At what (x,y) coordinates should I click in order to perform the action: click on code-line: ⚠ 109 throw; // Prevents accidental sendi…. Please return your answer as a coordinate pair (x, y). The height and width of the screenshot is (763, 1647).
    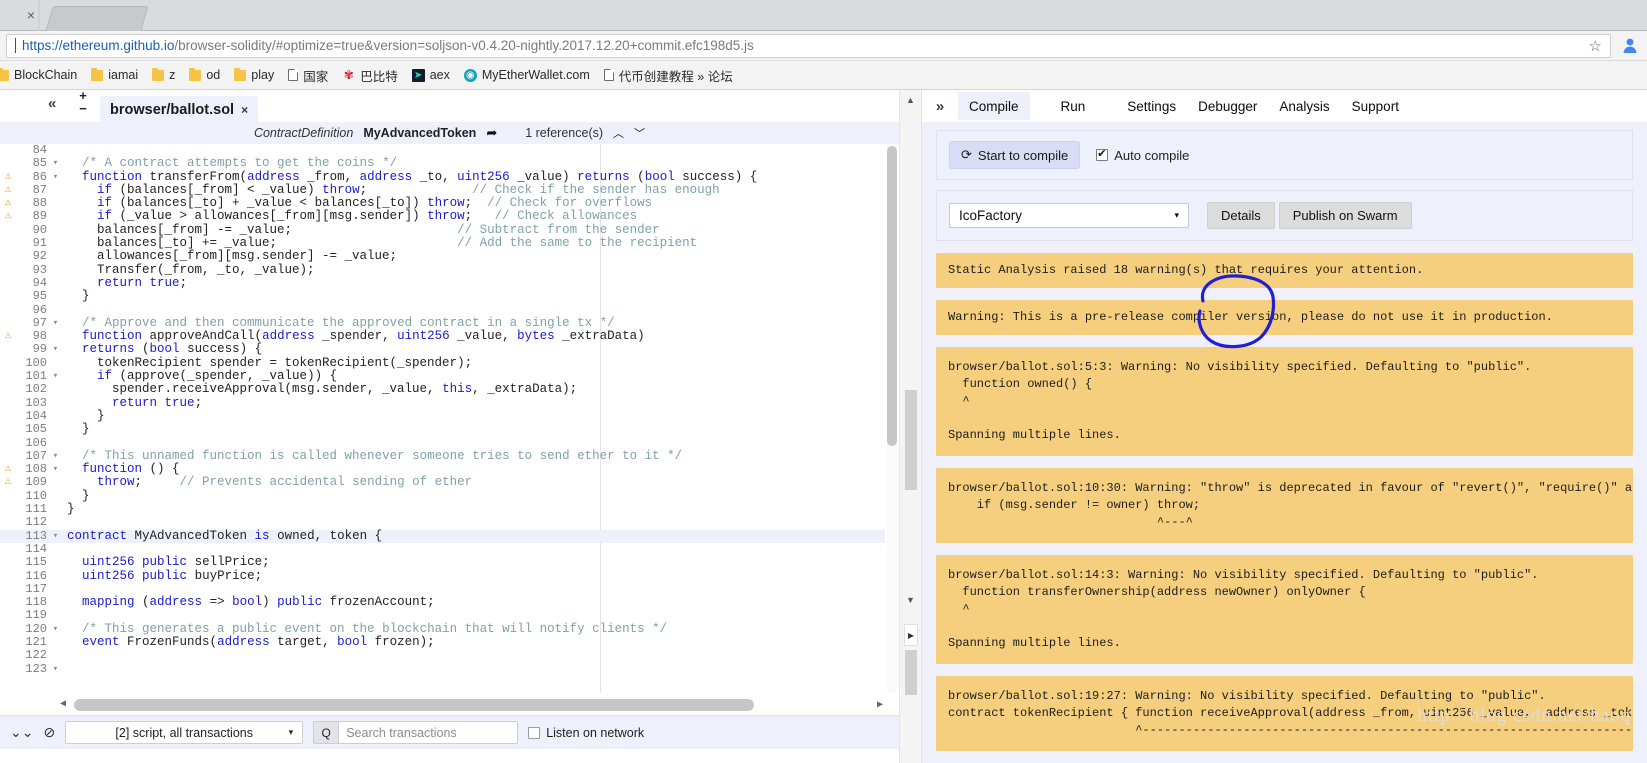
    Looking at the image, I should click on (442, 483).